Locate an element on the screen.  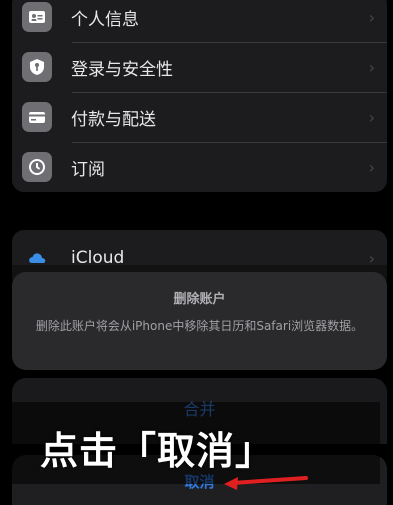
settings-row-label: 付款与配送 is located at coordinates (113, 119).